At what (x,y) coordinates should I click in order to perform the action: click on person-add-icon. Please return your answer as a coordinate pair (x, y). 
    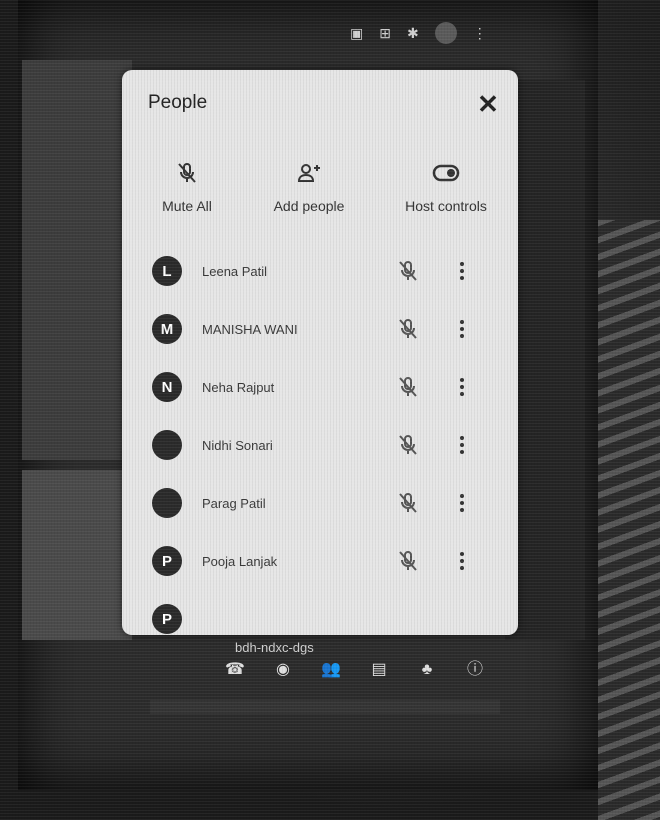
    Looking at the image, I should click on (309, 173).